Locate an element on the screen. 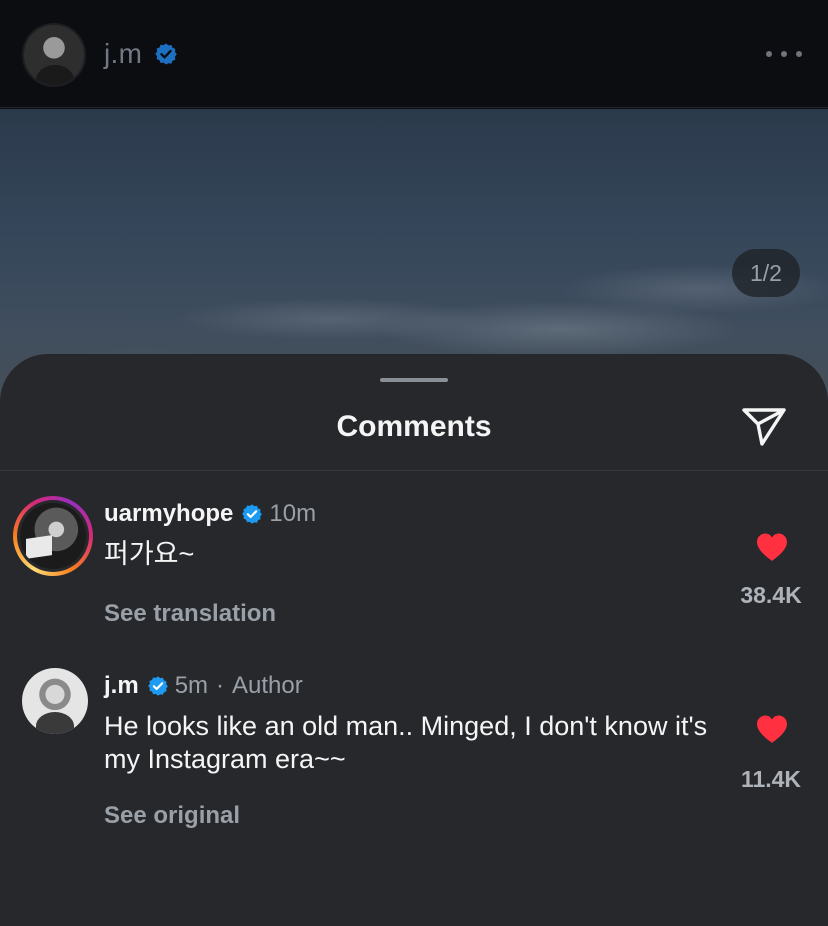  commenter-avatar is located at coordinates (55, 701).